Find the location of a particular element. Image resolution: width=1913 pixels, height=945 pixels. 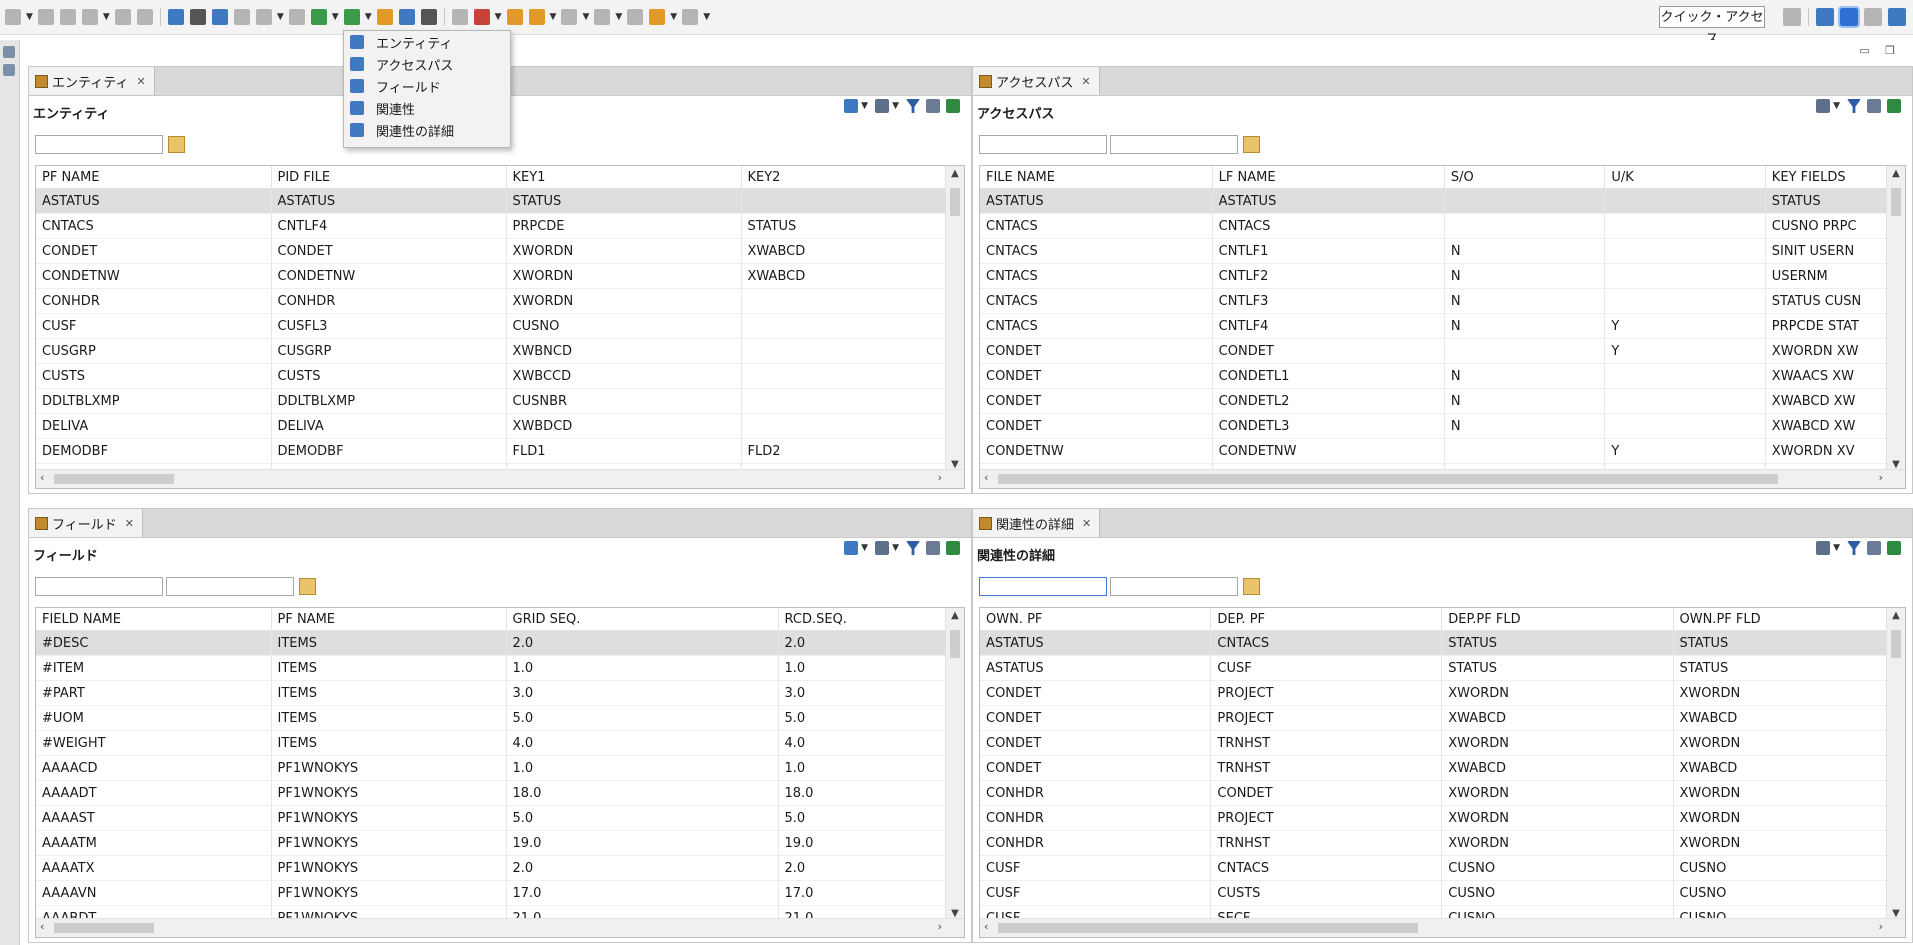

copy-icon is located at coordinates (219, 17).